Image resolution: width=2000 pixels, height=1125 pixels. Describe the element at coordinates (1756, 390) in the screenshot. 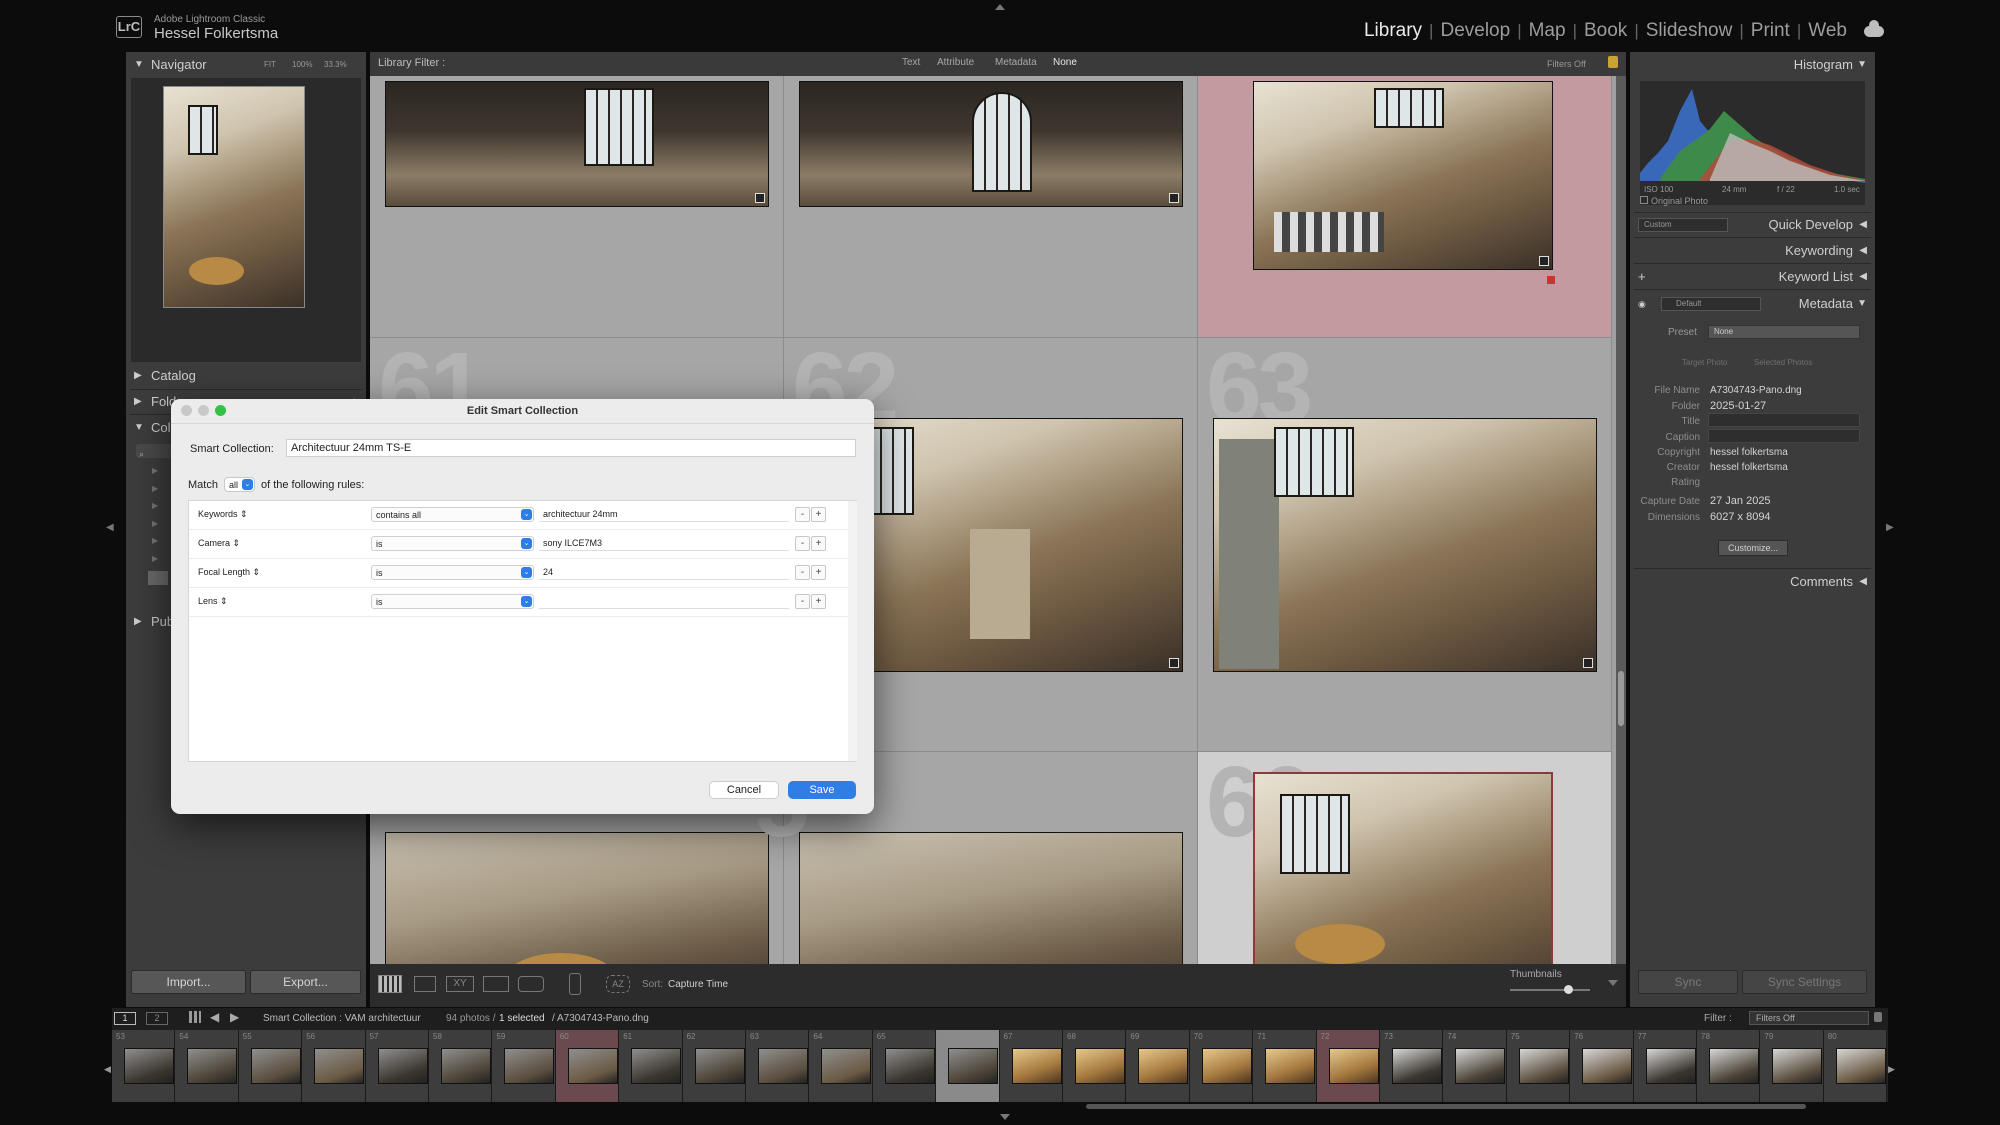

I see `file-name-value: A7304743-Pano.dng` at that location.